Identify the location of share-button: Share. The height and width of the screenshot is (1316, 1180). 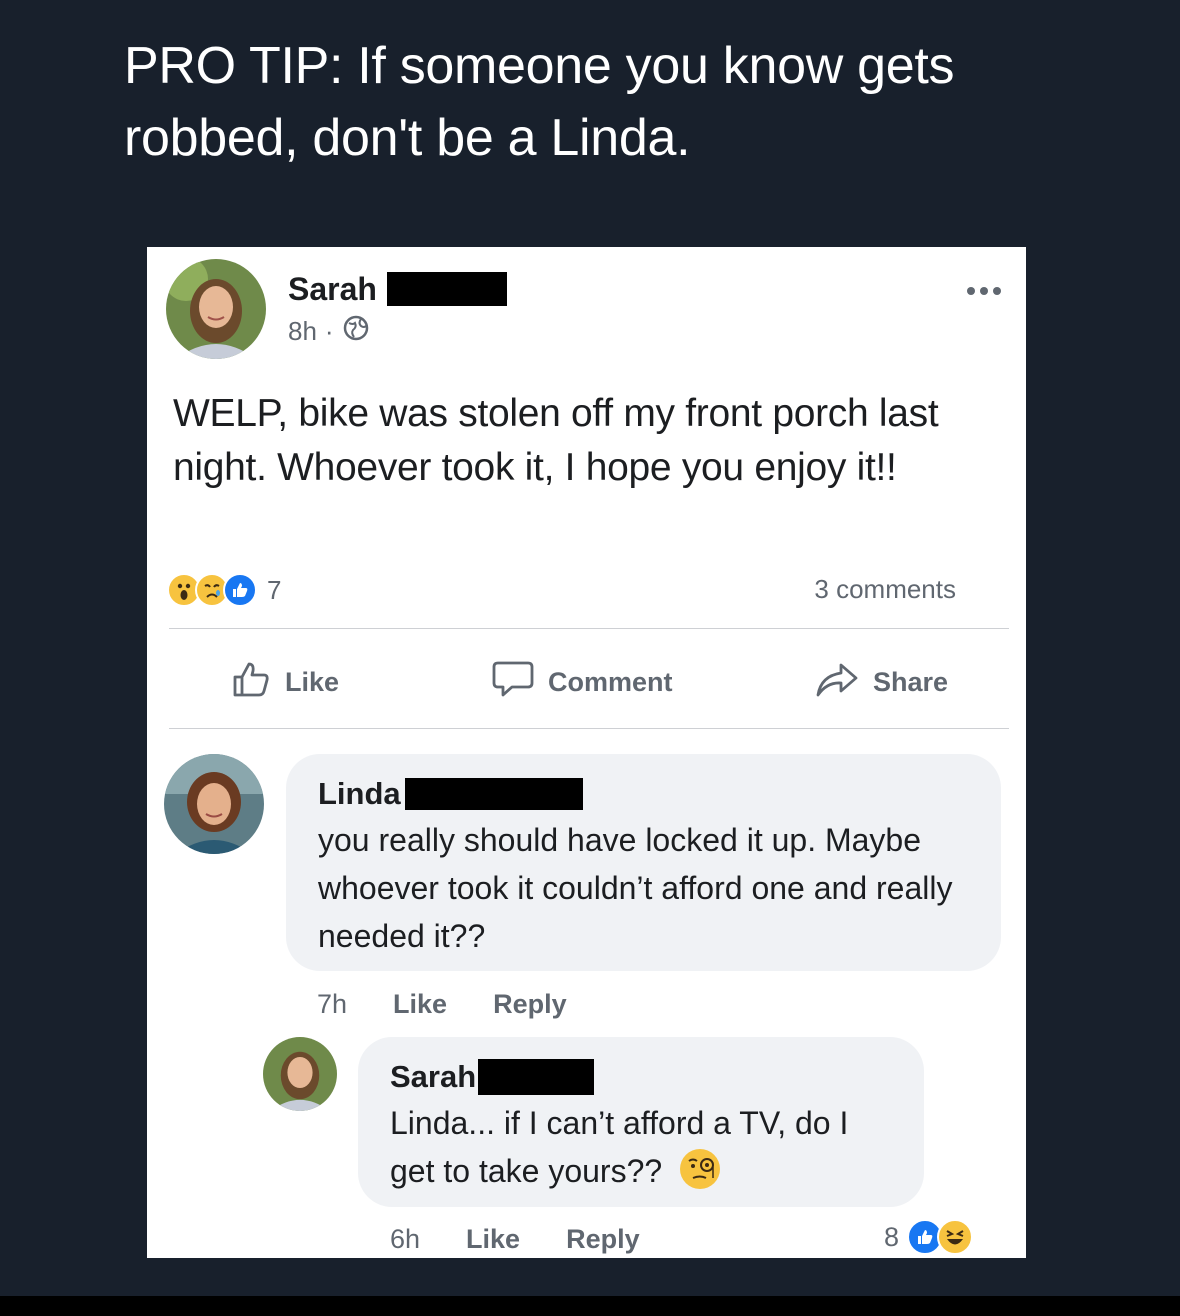
(881, 682).